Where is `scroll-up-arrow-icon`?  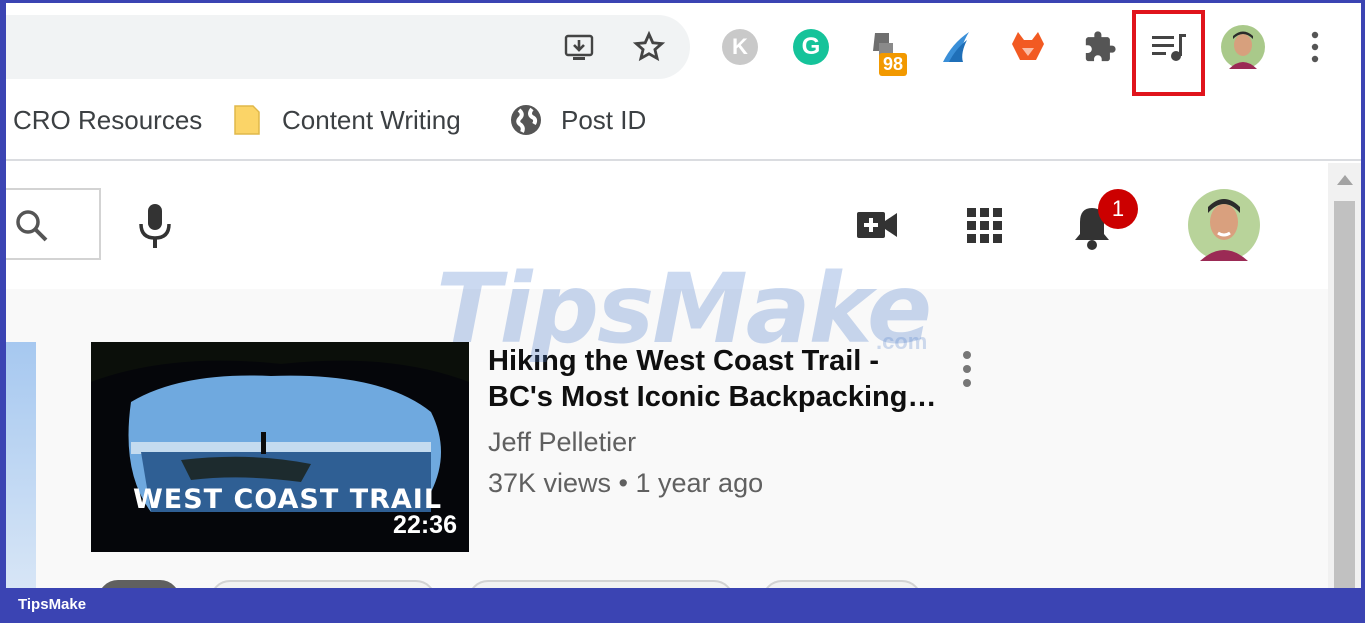
scroll-up-arrow-icon is located at coordinates (1345, 180).